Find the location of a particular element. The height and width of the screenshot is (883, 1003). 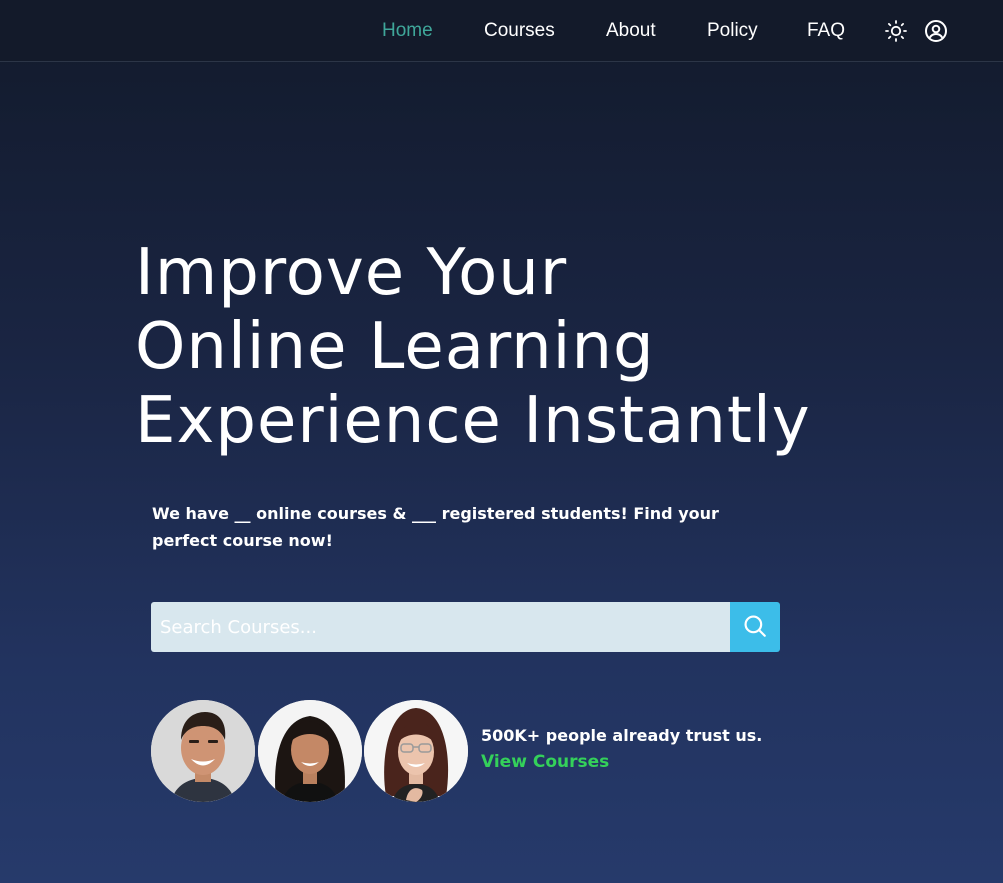

navbar: Home Courses About Policy FAQ is located at coordinates (501, 31).